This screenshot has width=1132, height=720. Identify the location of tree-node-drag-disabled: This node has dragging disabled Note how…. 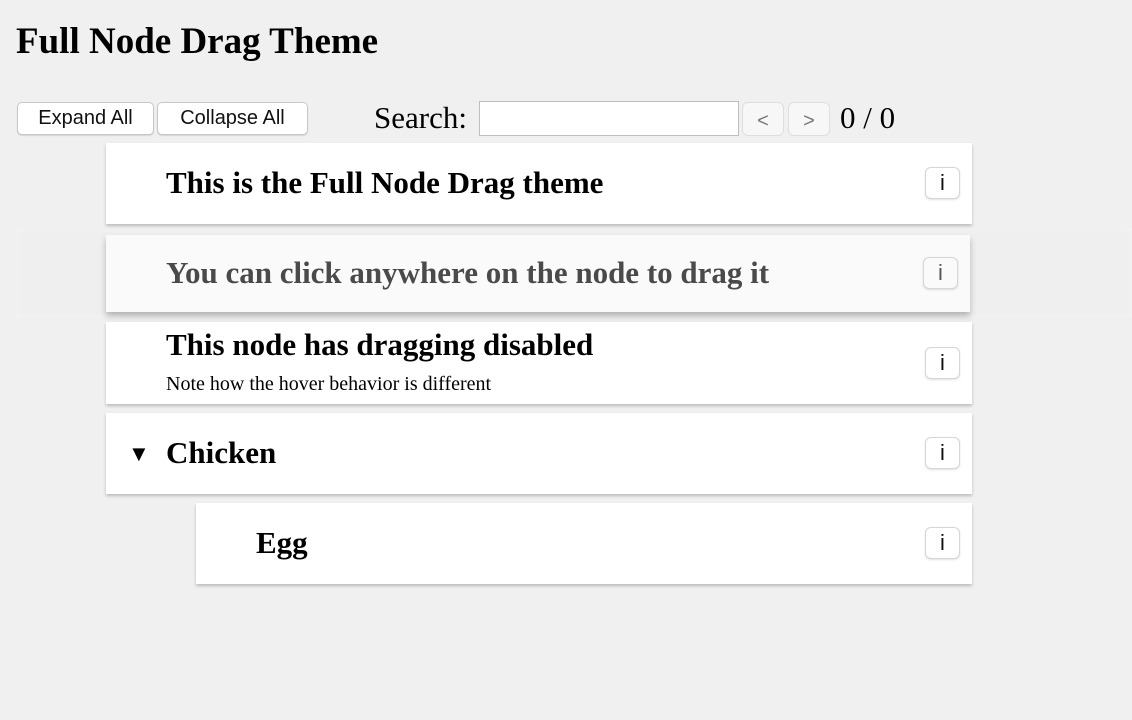
(539, 363).